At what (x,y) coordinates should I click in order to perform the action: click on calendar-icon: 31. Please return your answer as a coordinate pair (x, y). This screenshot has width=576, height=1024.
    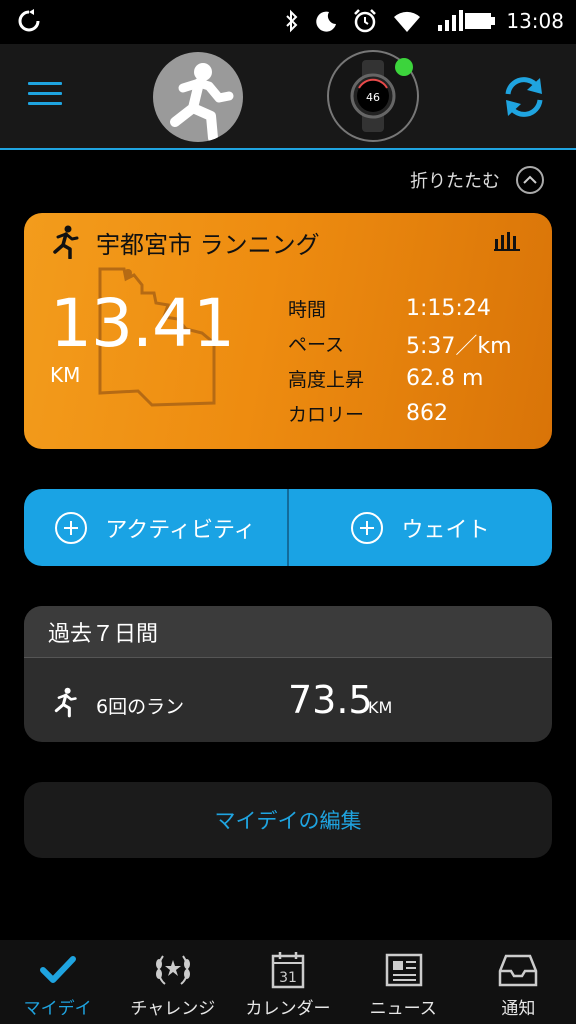
    Looking at the image, I should click on (288, 970).